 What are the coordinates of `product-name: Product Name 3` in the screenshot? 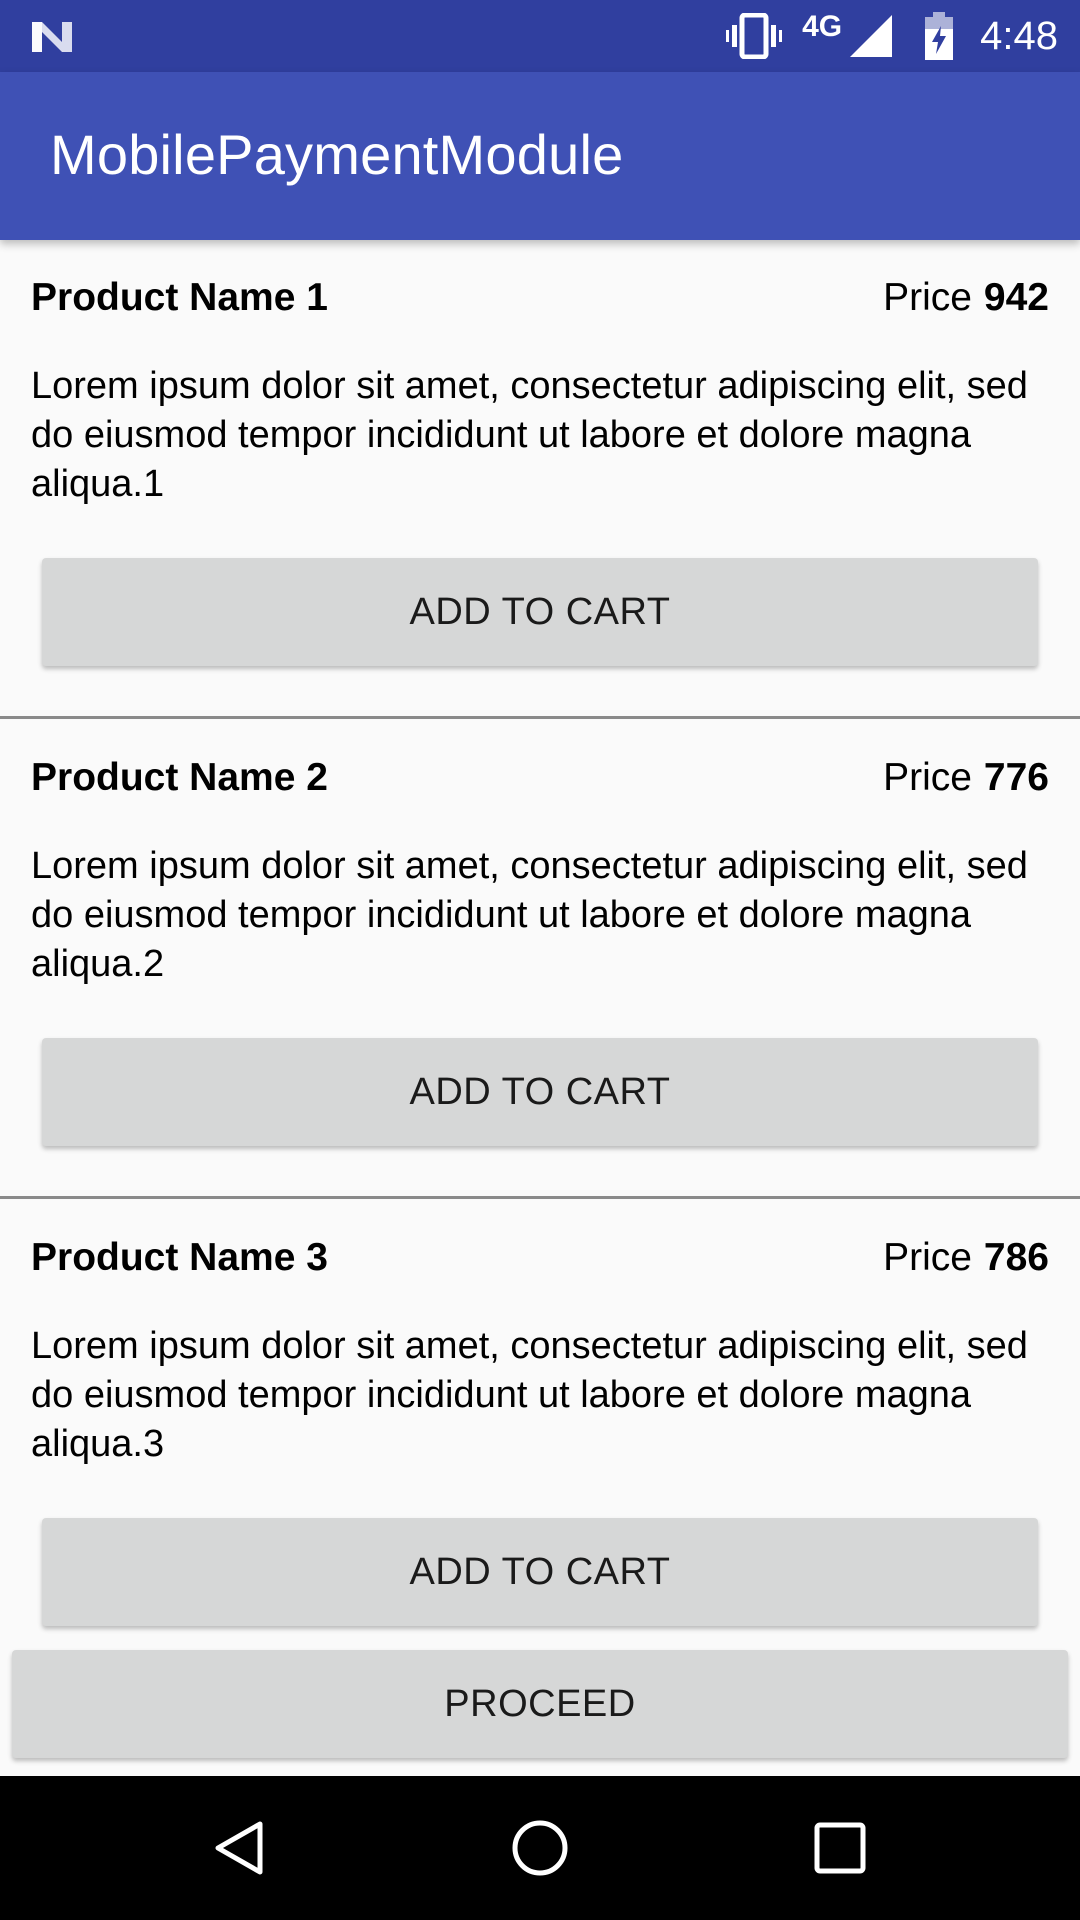 It's located at (179, 1257).